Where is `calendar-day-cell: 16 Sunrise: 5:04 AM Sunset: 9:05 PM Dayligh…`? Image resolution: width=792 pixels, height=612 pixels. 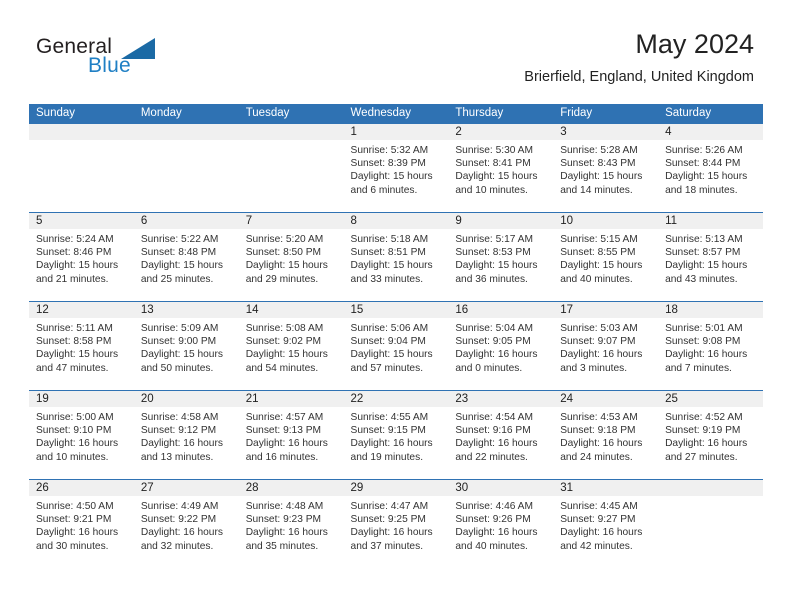
calendar-day-cell: 16 Sunrise: 5:04 AM Sunset: 9:05 PM Dayligh… is located at coordinates (501, 346).